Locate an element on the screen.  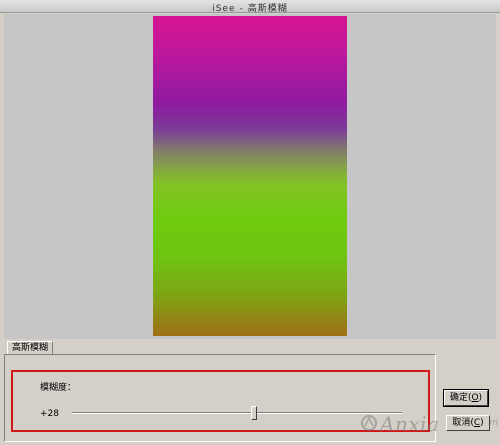
title-dialog-name: 高斯模糊 is located at coordinates (267, 9).